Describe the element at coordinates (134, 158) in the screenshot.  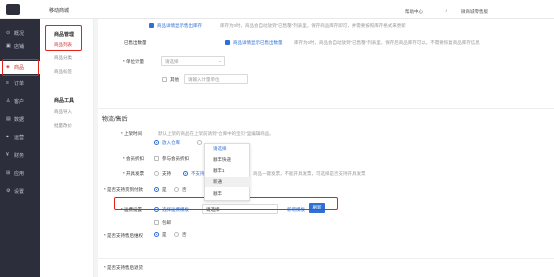
I see `member-label: * 会员折扣` at that location.